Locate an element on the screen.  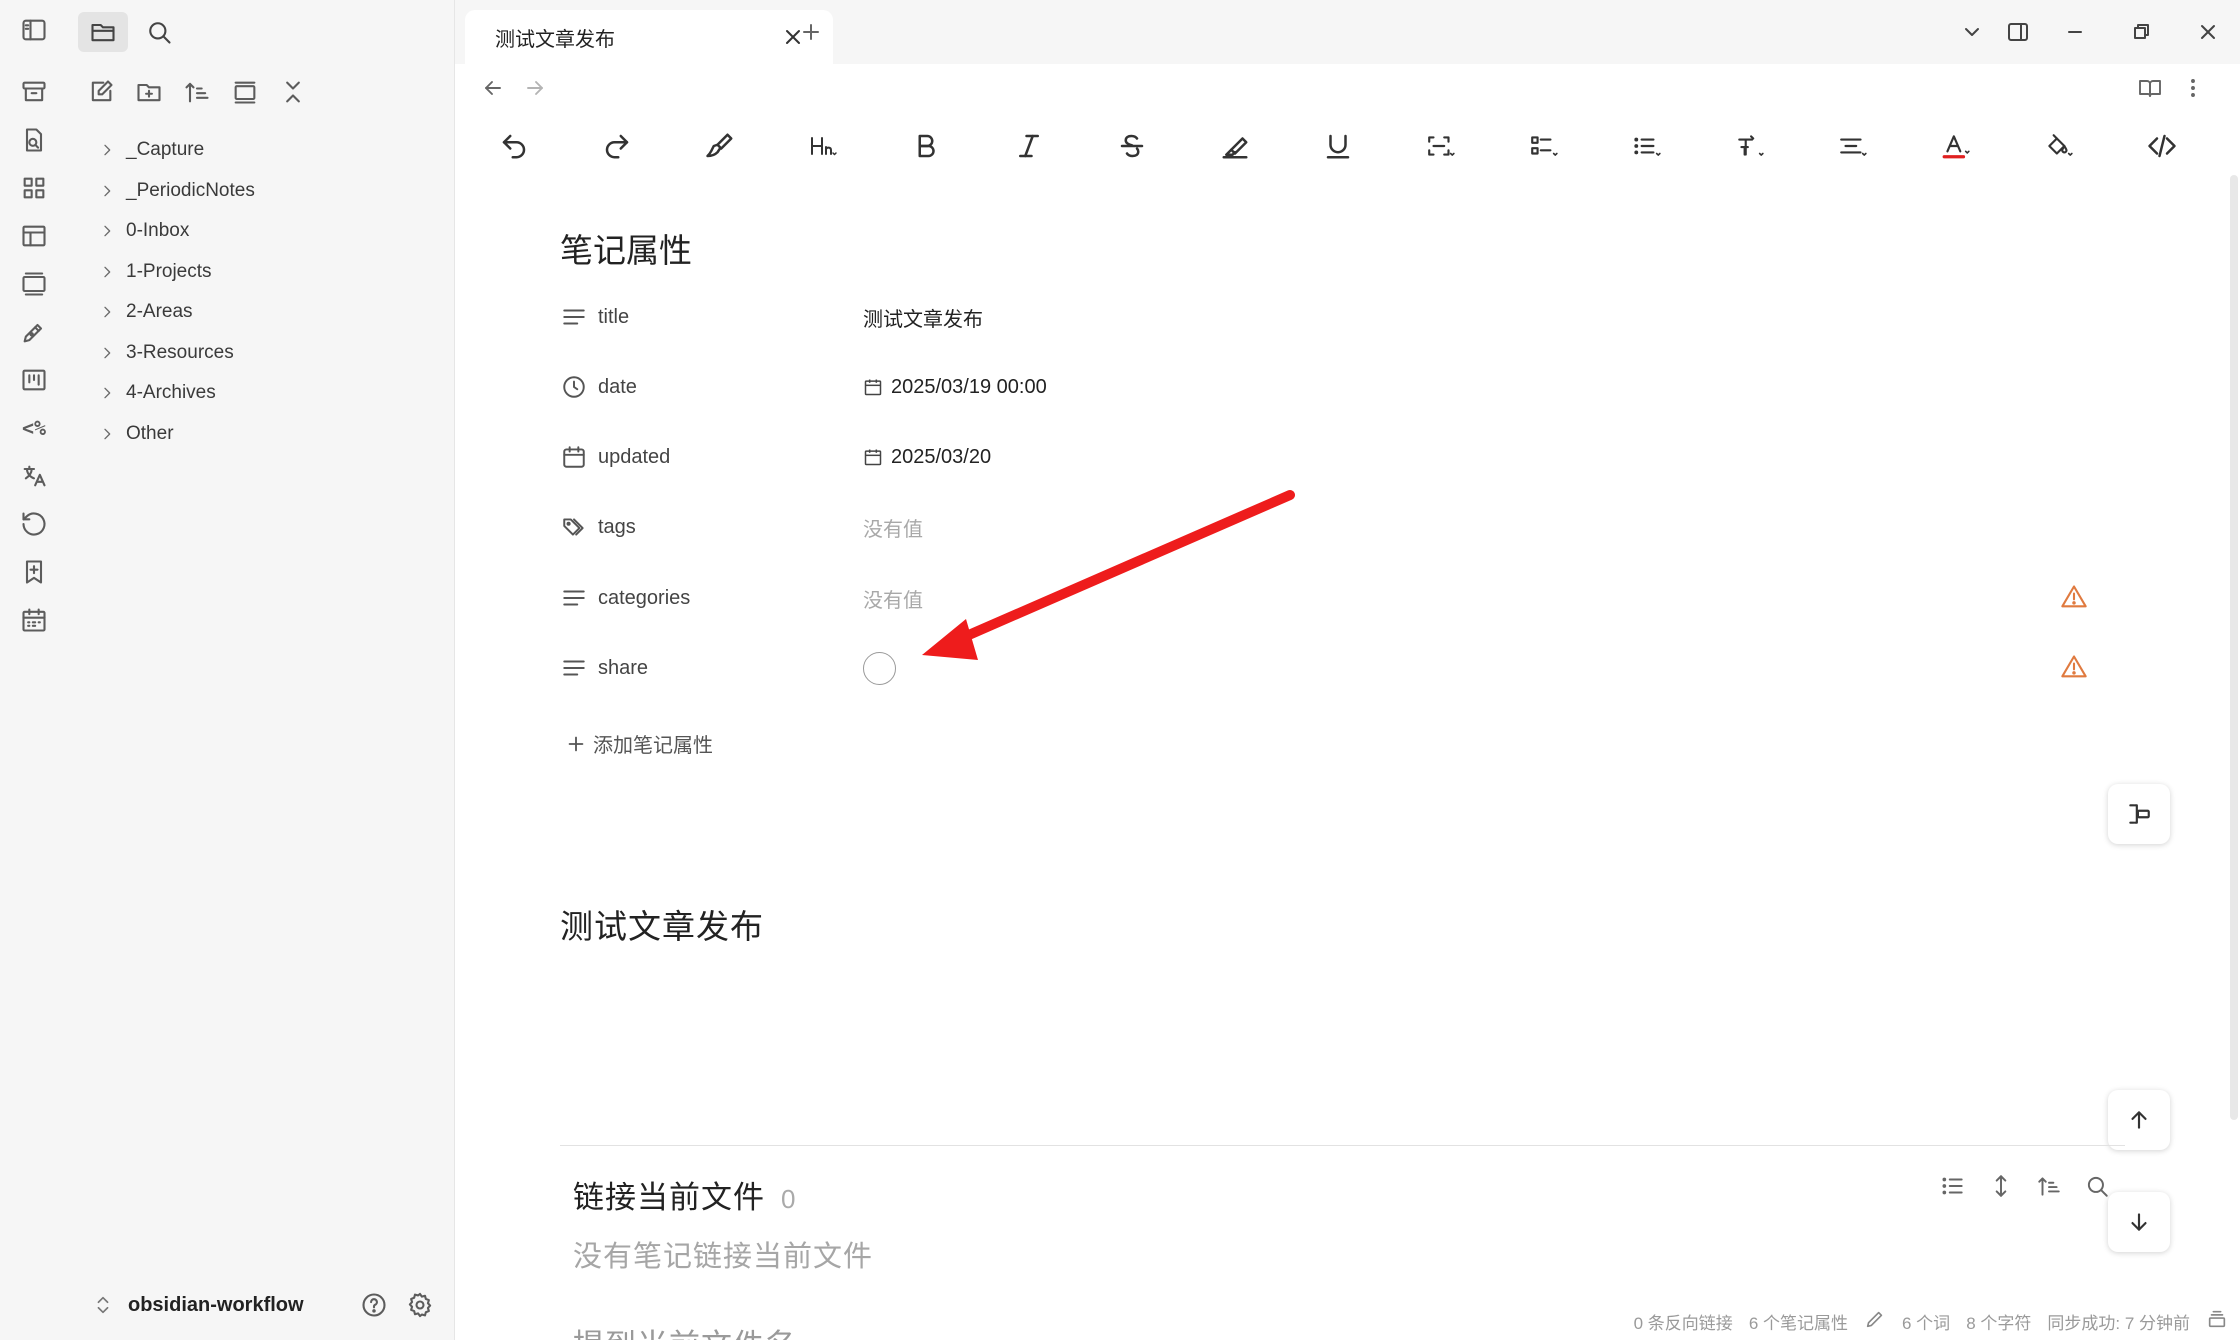
tree-folder: 0-Inbox is located at coordinates (266, 231).